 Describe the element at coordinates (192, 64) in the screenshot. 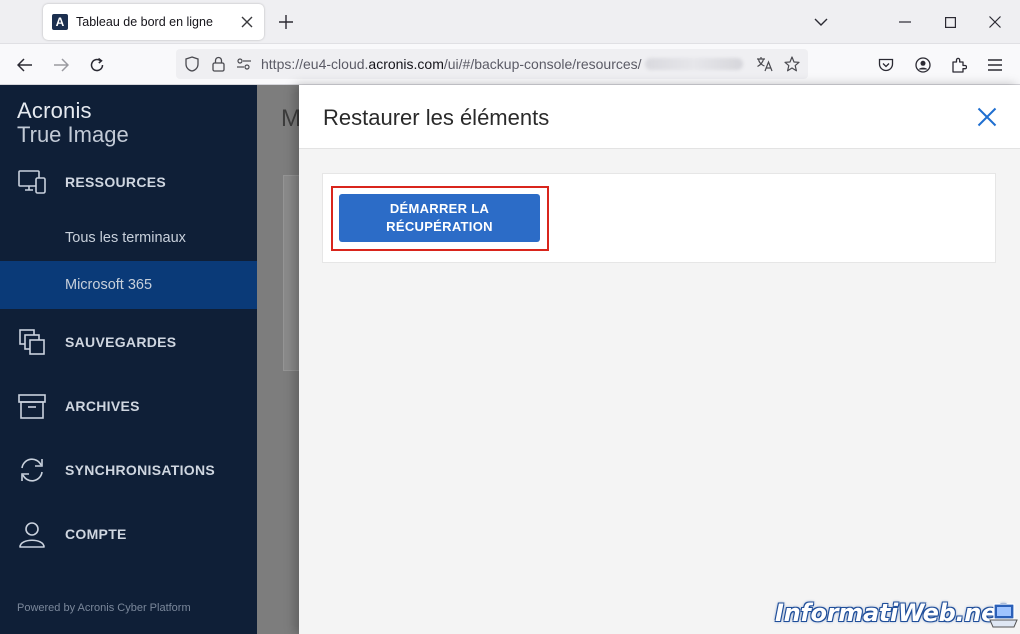

I see `tracking-protection-shield-icon` at that location.